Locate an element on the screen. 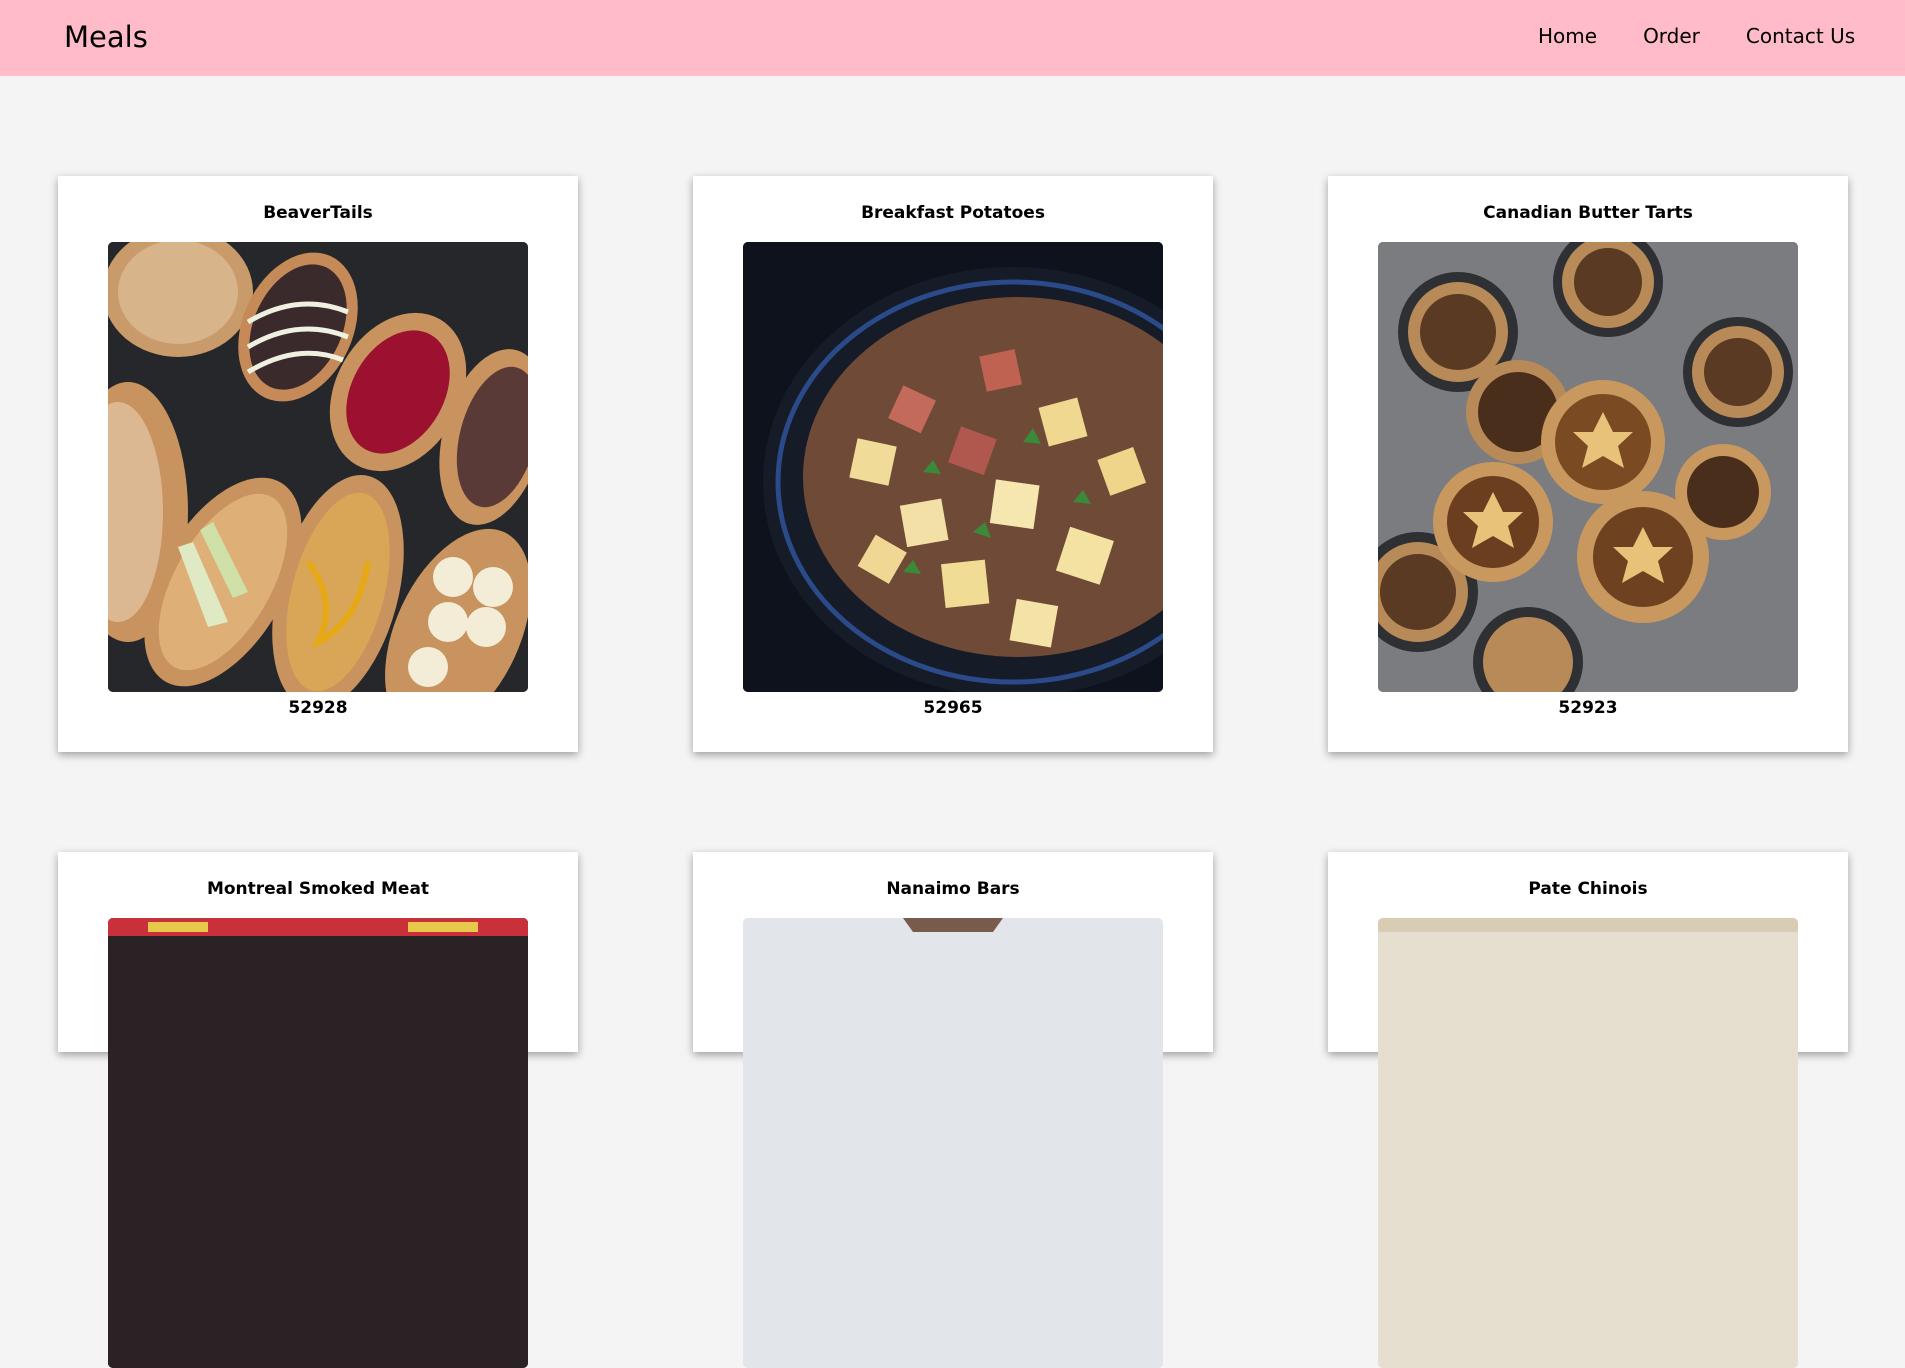 This screenshot has height=1368, width=1905. nav-links: Home Order Contact Us is located at coordinates (1696, 36).